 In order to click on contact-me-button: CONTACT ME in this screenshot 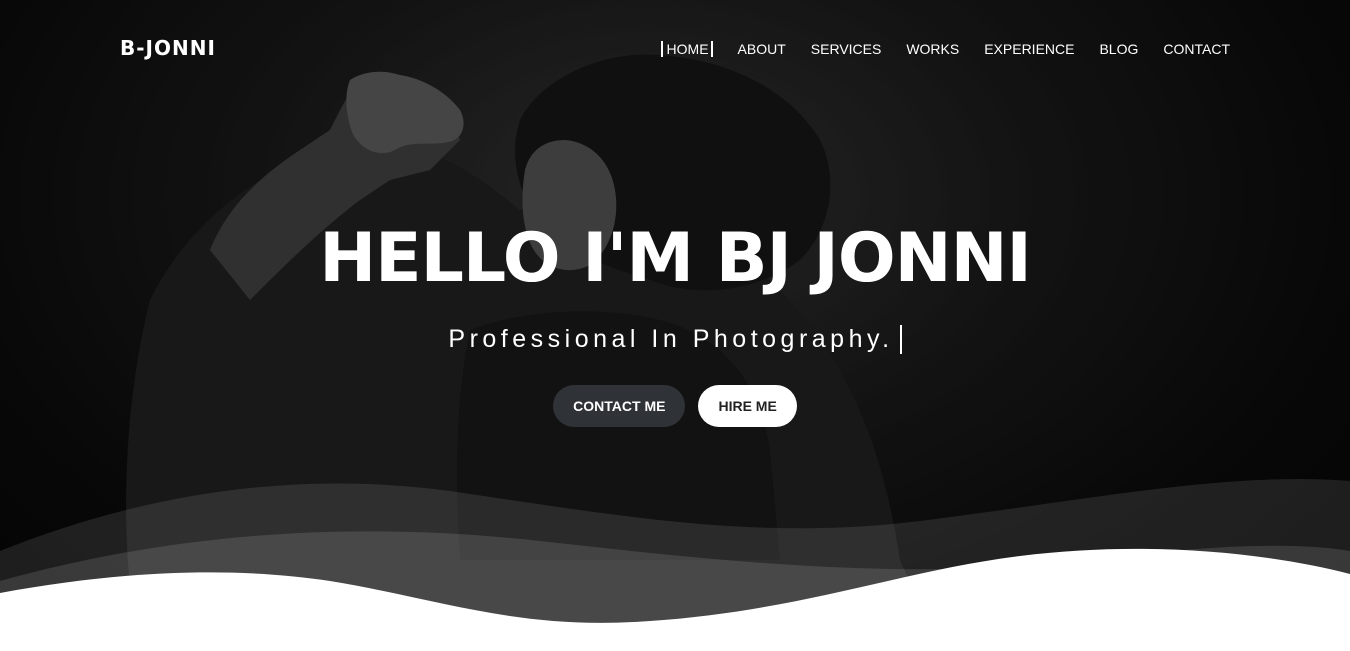, I will do `click(619, 406)`.